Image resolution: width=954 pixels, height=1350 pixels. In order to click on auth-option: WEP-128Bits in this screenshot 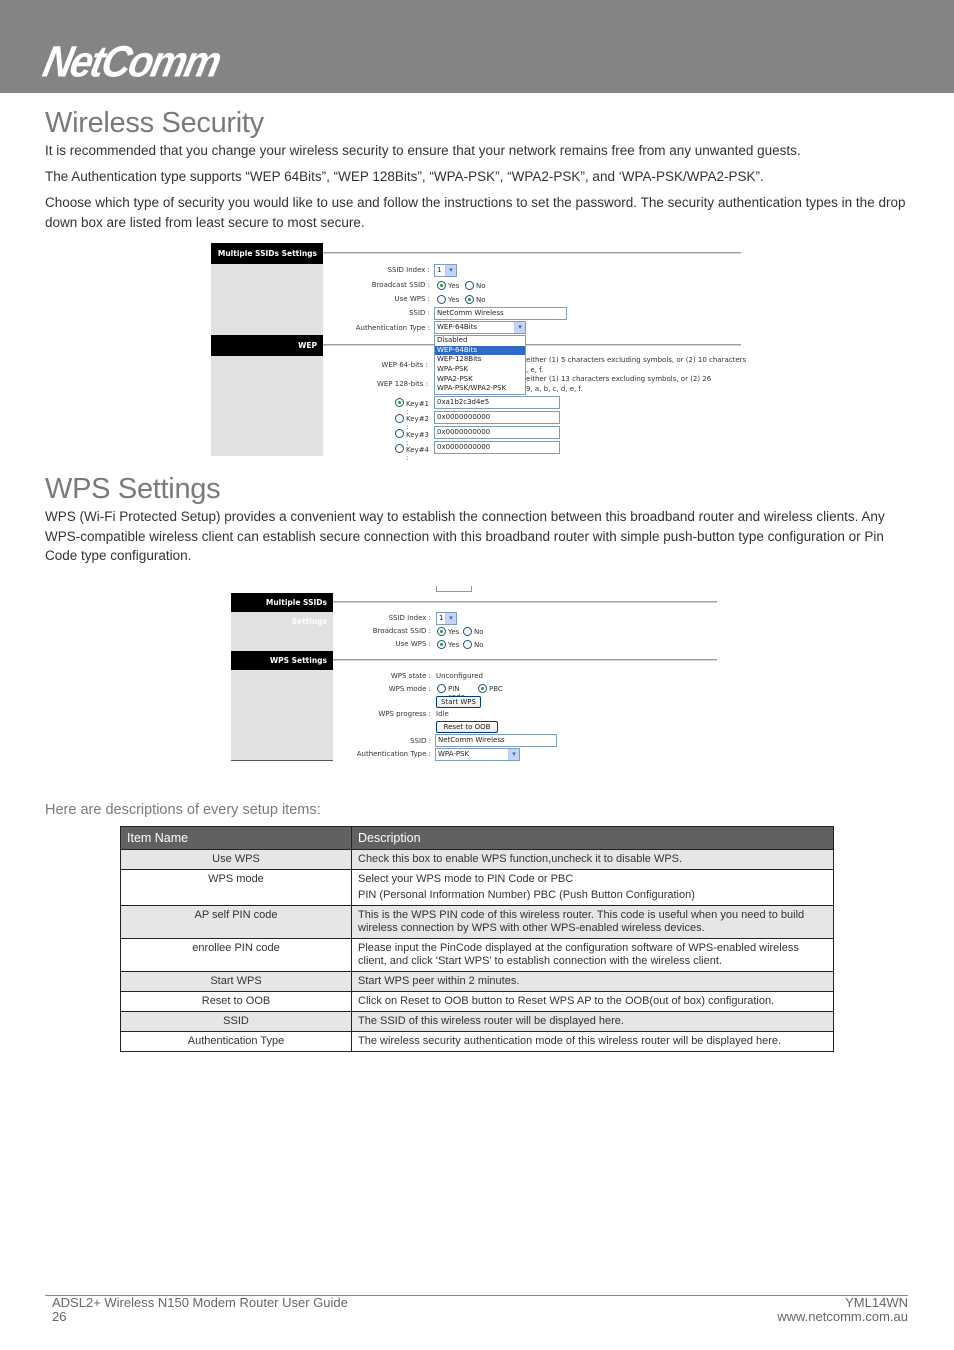, I will do `click(480, 360)`.